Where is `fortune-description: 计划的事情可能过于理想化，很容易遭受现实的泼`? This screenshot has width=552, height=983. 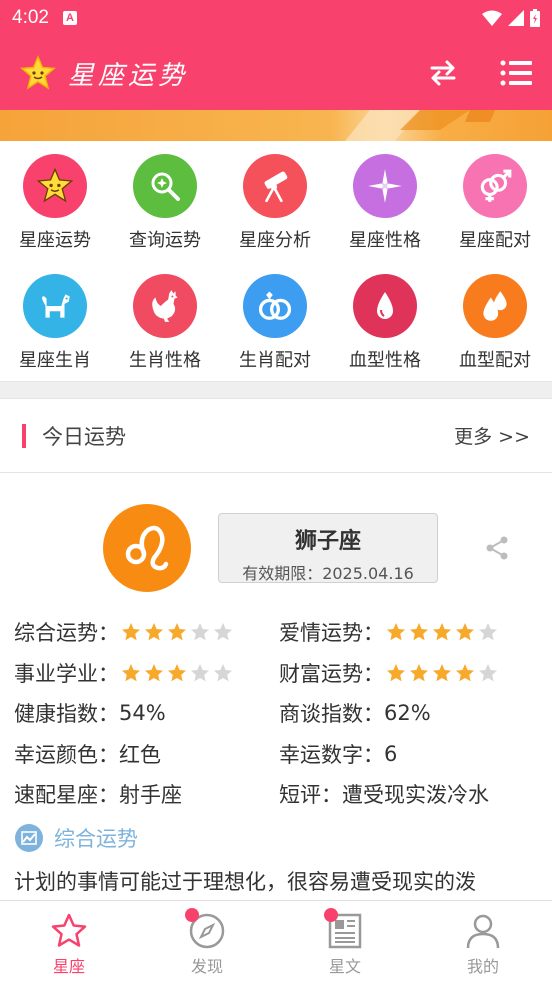 fortune-description: 计划的事情可能过于理想化，很容易遭受现实的泼 is located at coordinates (245, 882).